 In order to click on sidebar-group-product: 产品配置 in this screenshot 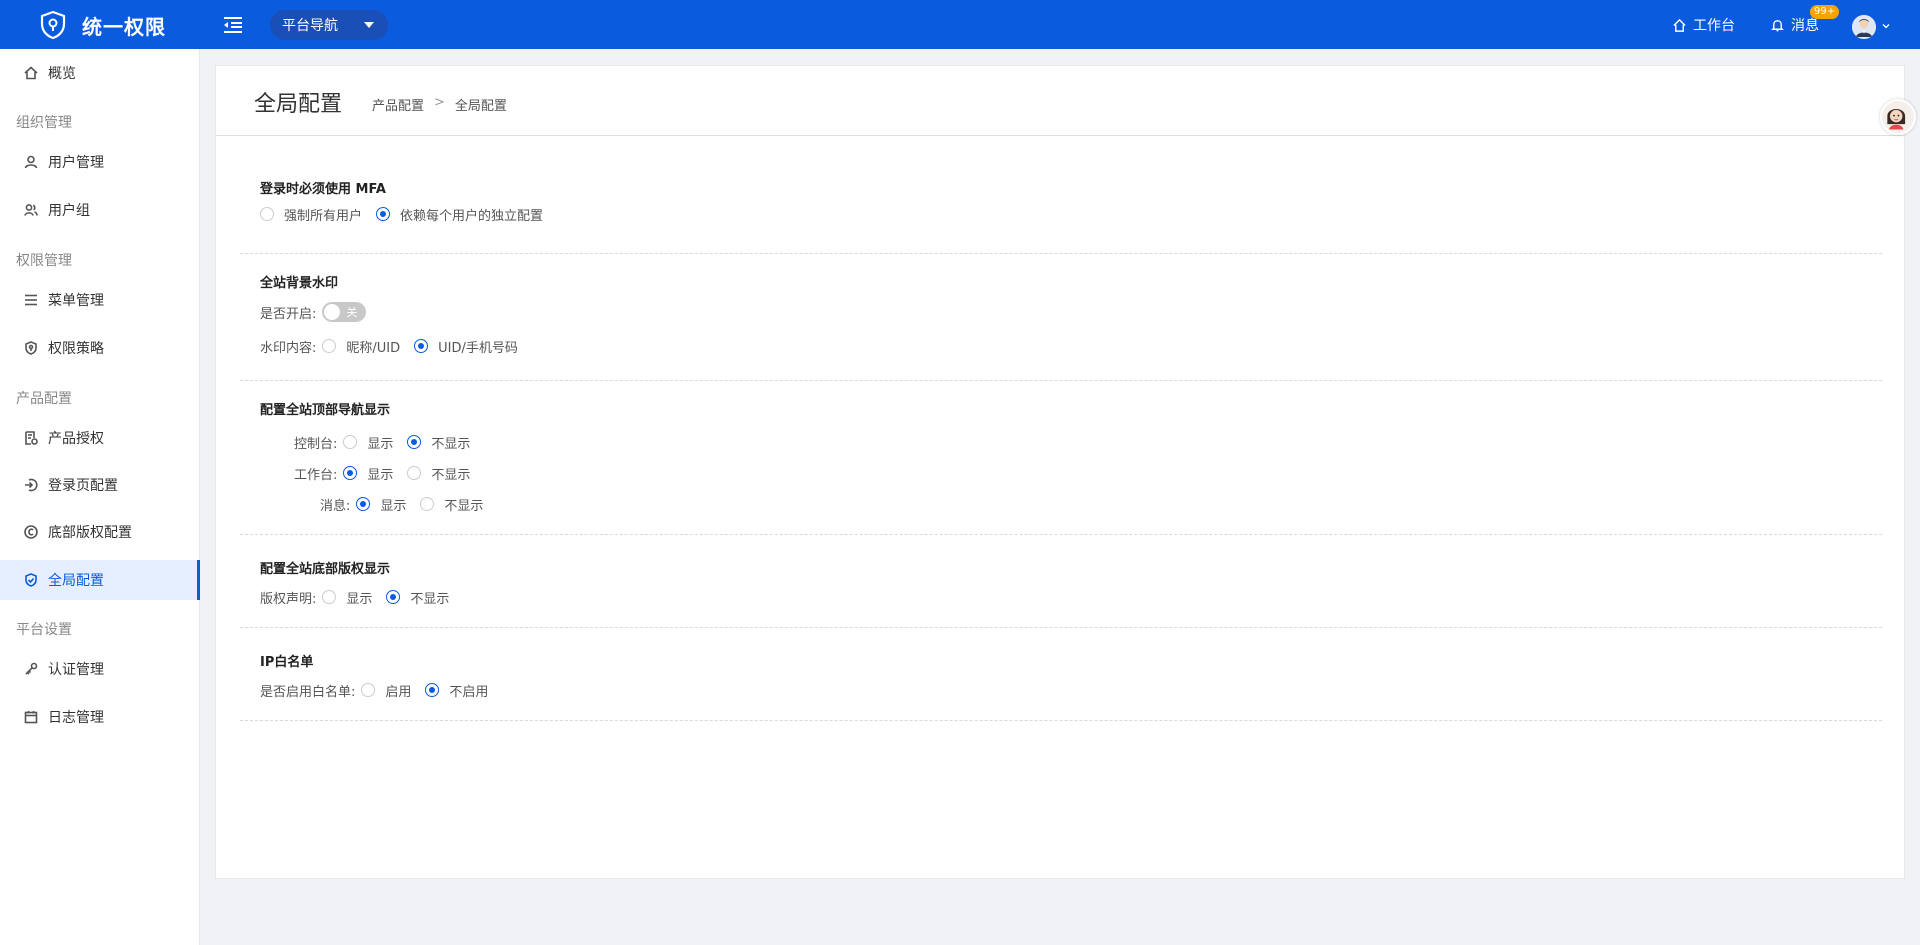, I will do `click(44, 399)`.